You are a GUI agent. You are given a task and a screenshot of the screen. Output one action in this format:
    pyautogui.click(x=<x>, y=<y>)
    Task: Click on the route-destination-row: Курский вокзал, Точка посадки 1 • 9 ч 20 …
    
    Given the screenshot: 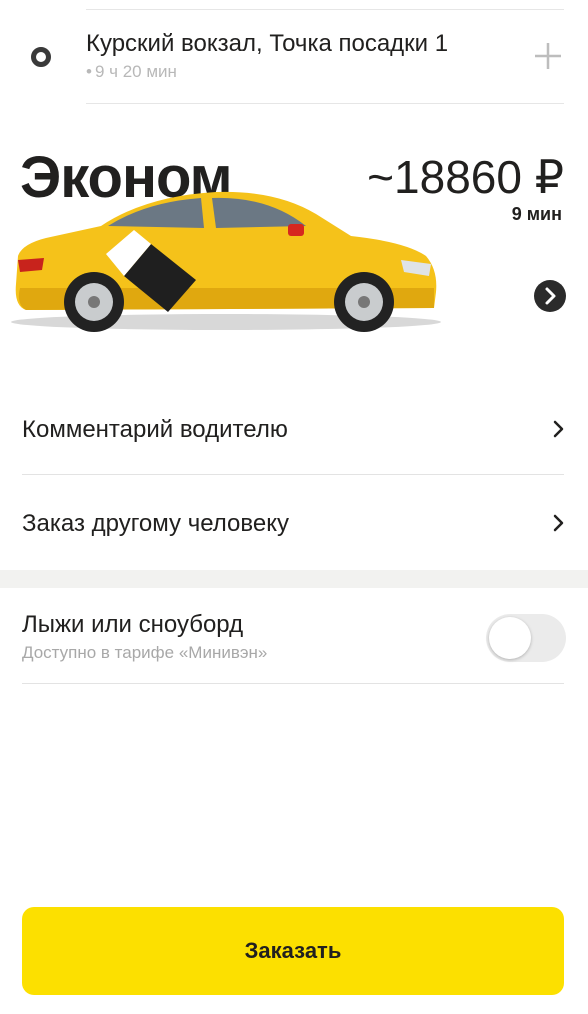 What is the action you would take?
    pyautogui.click(x=294, y=61)
    